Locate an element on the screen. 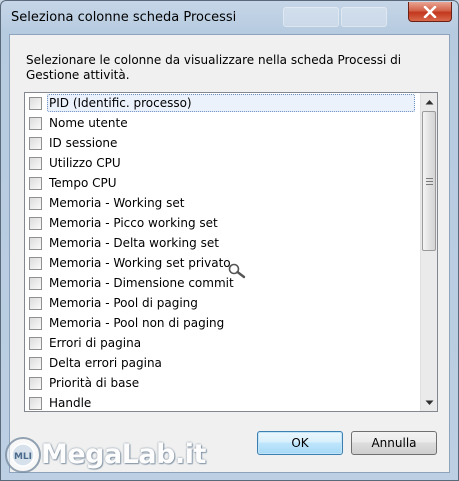 This screenshot has height=481, width=459. column-option: Memoria - Working set privato is located at coordinates (221, 263).